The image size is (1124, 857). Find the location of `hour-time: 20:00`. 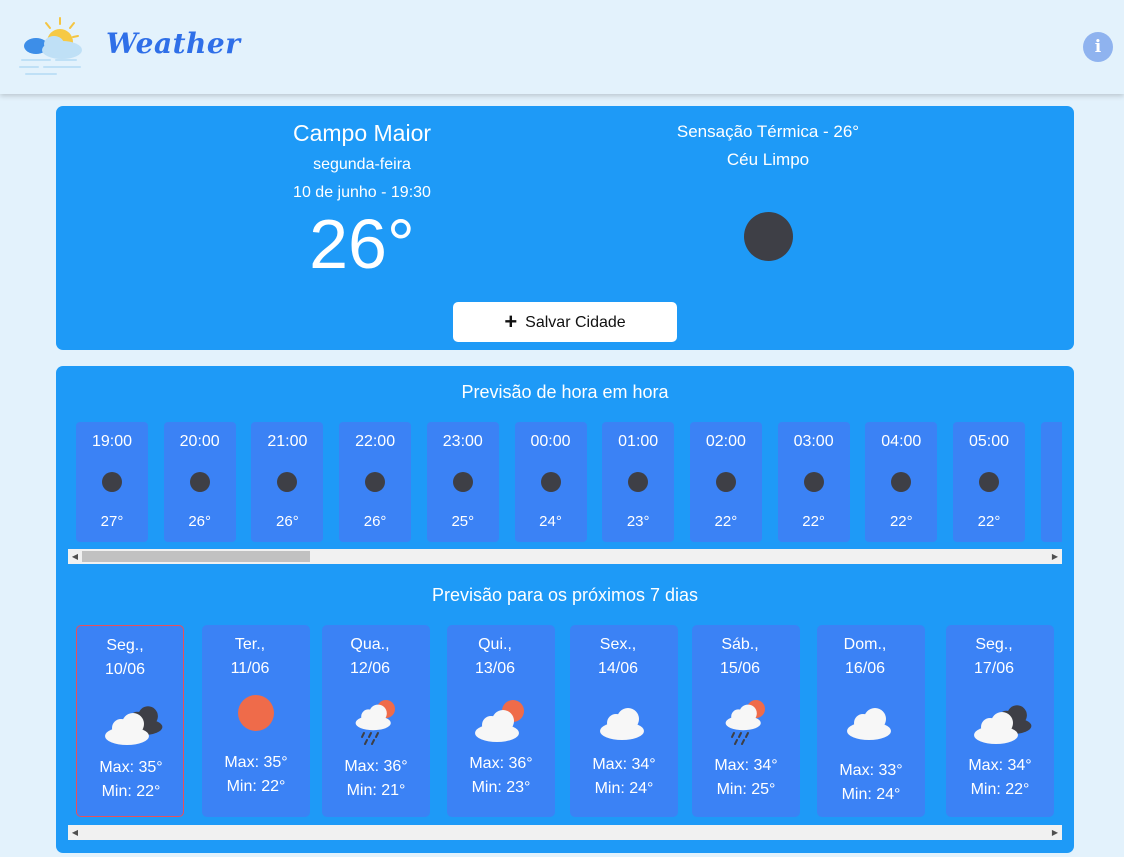

hour-time: 20:00 is located at coordinates (199, 441).